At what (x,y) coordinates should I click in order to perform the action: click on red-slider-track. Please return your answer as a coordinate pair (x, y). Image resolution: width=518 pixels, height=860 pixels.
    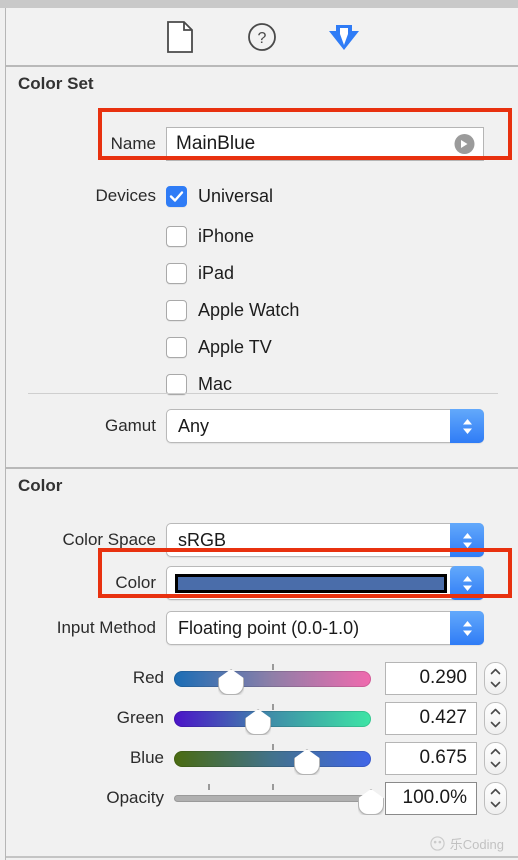
    Looking at the image, I should click on (272, 679).